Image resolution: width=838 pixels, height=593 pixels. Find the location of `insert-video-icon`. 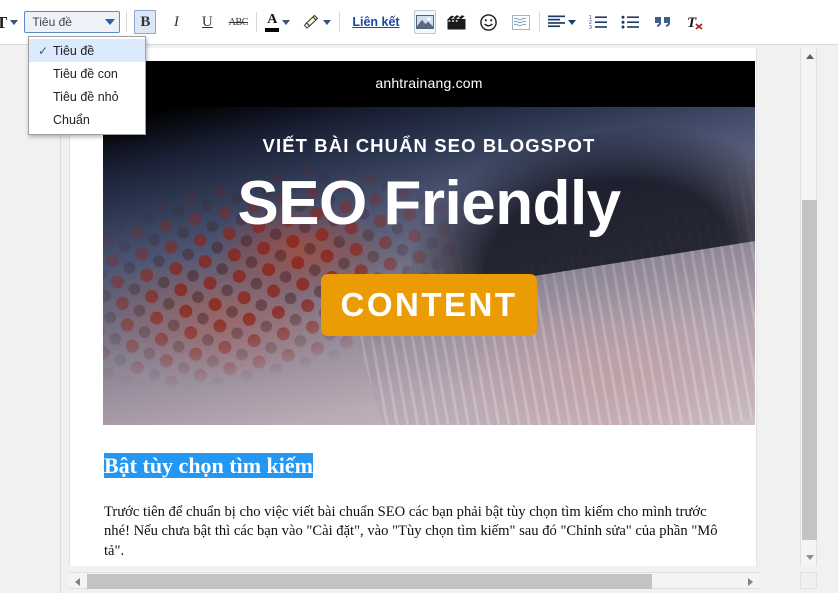

insert-video-icon is located at coordinates (456, 21).